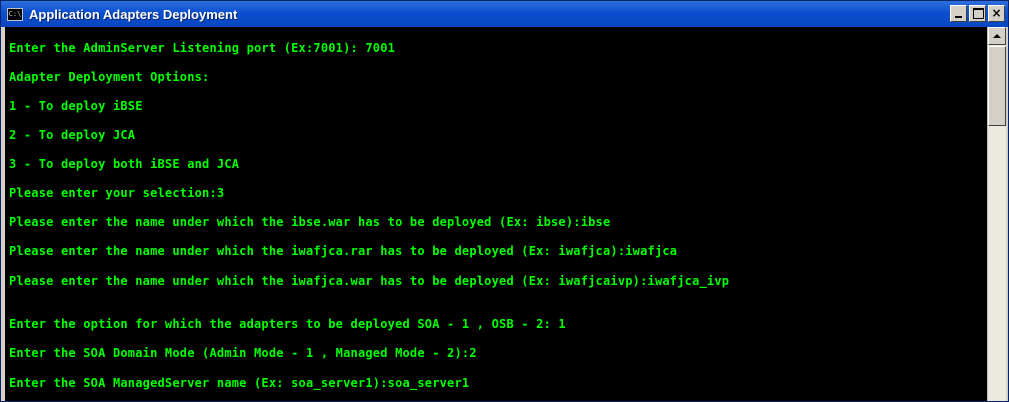  I want to click on minimize-button, so click(958, 13).